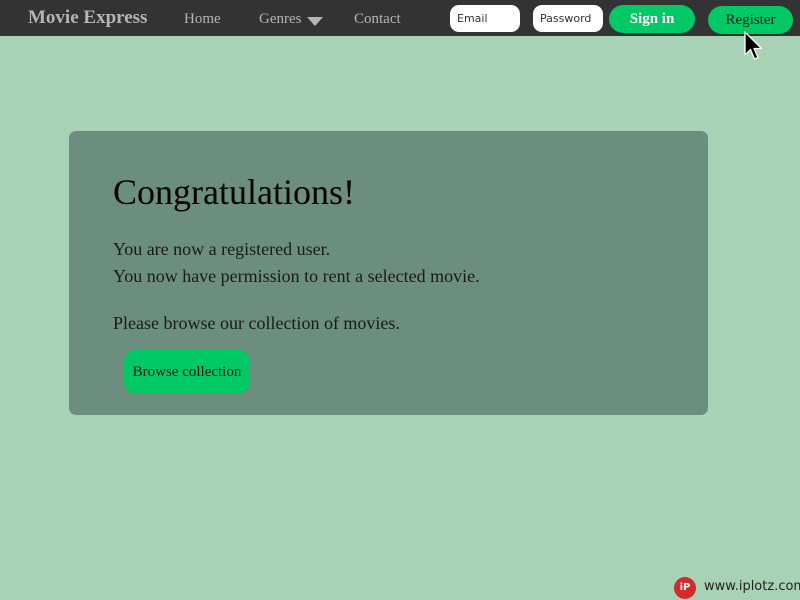  I want to click on nav-contact-link: Contact, so click(377, 19).